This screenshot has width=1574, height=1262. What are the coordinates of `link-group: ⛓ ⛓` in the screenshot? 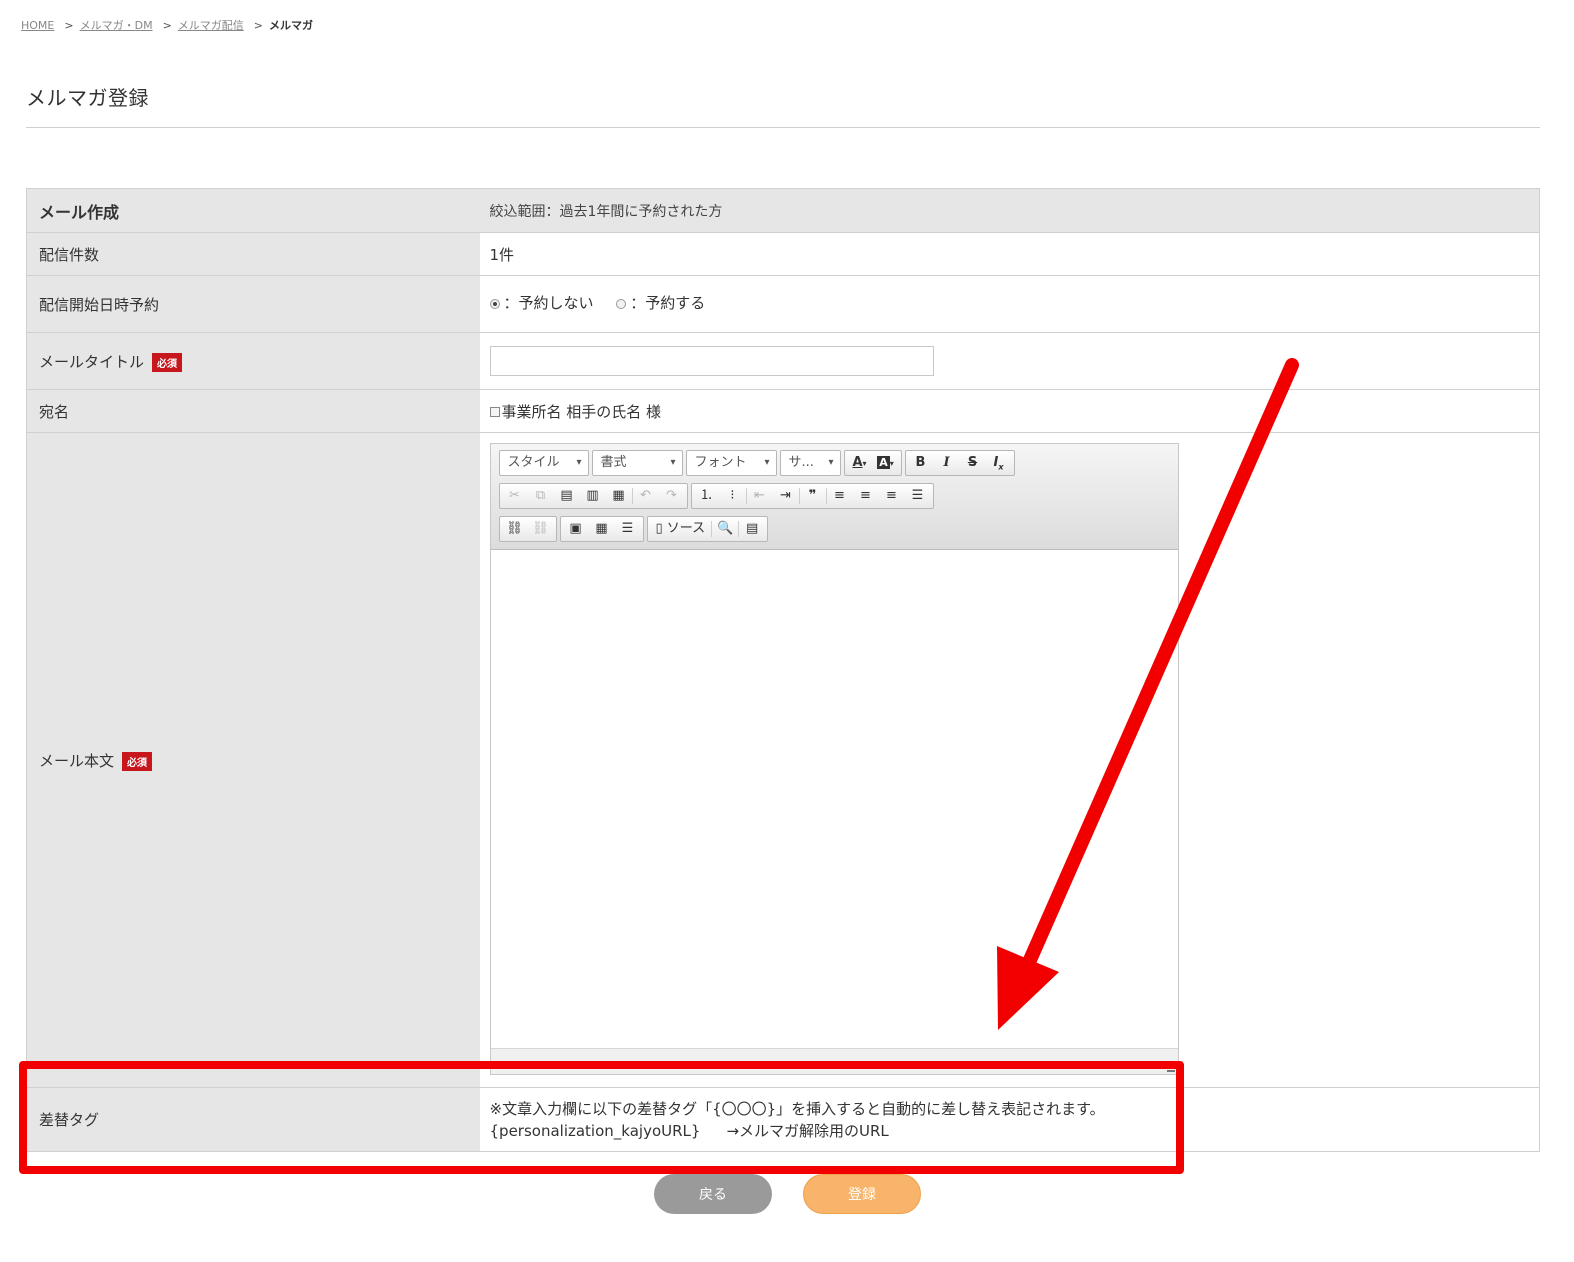 It's located at (527, 529).